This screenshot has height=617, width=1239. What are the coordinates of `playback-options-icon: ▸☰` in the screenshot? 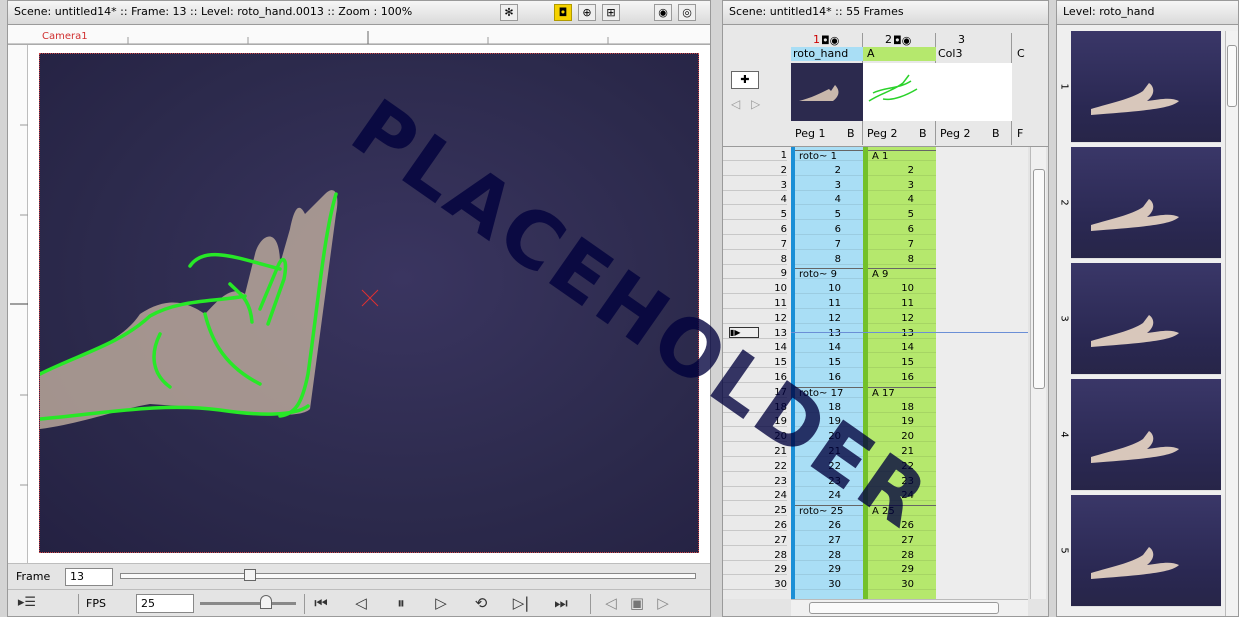 It's located at (27, 603).